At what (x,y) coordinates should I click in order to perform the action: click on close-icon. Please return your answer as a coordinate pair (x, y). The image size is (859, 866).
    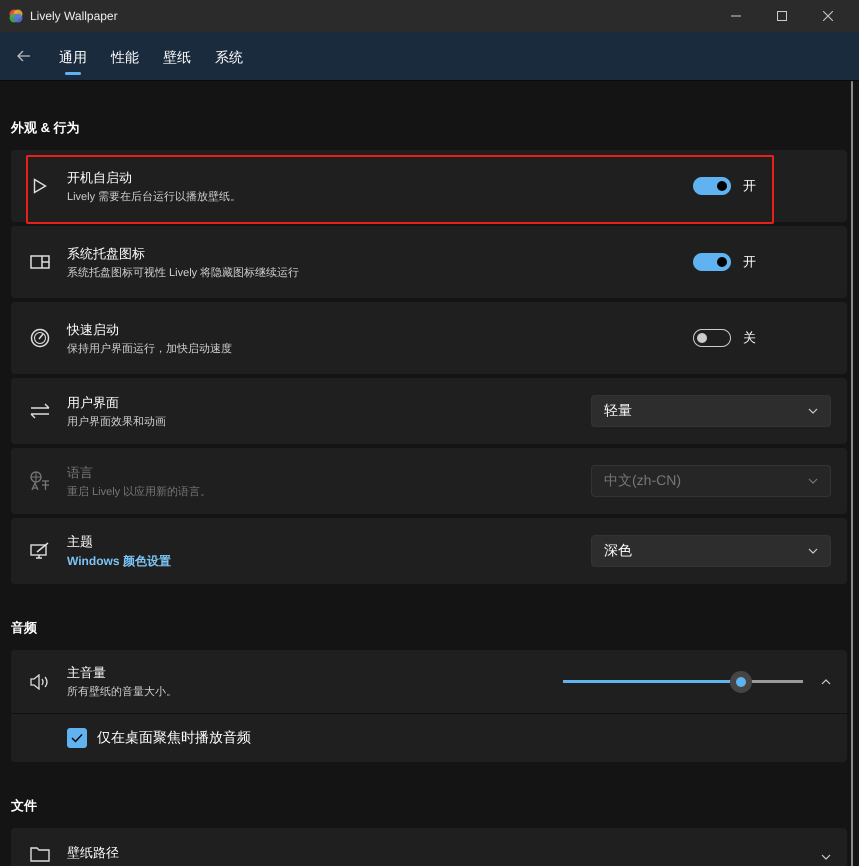
    Looking at the image, I should click on (828, 16).